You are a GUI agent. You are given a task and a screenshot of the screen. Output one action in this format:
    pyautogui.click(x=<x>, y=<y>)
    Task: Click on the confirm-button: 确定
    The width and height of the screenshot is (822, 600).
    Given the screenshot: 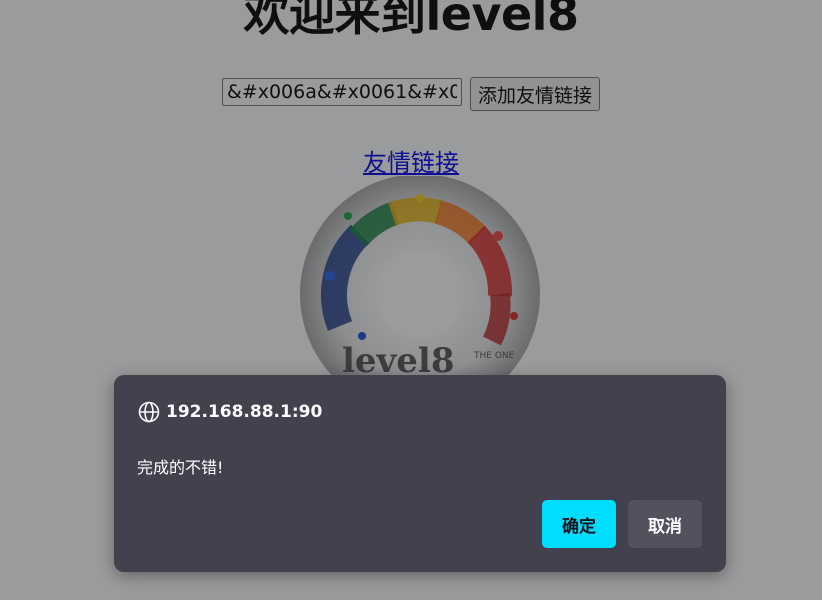 What is the action you would take?
    pyautogui.click(x=579, y=524)
    